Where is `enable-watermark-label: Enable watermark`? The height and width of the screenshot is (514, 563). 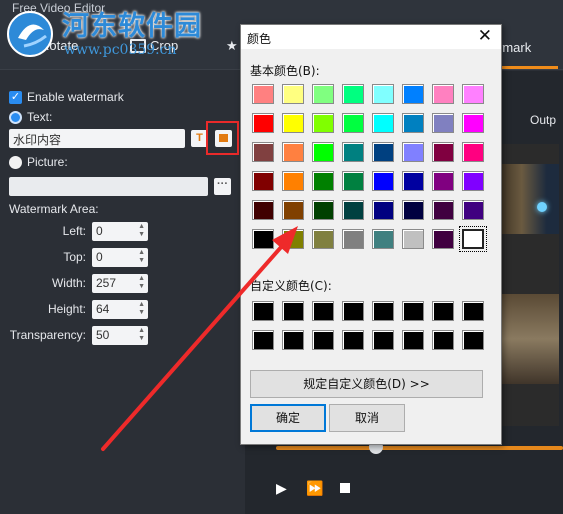
enable-watermark-label: Enable watermark is located at coordinates (75, 97).